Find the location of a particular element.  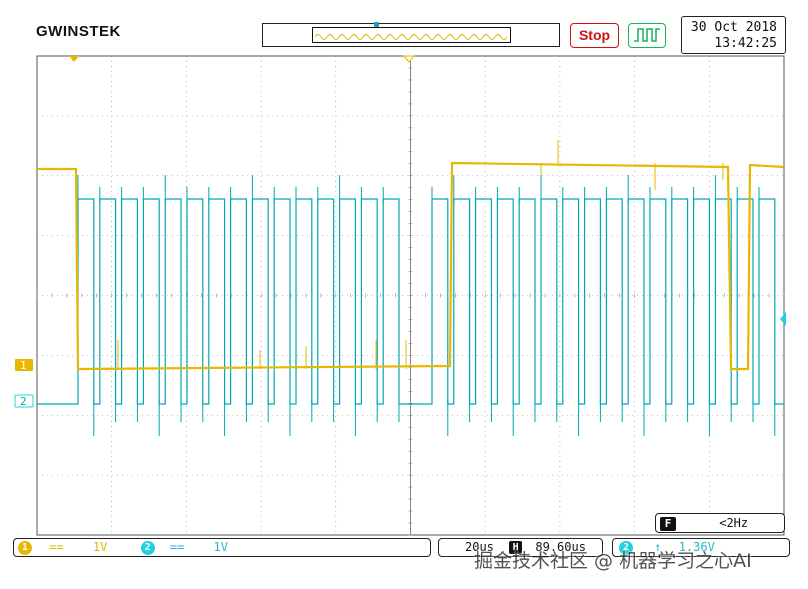

frequency-counter: F <2Hz is located at coordinates (720, 523).